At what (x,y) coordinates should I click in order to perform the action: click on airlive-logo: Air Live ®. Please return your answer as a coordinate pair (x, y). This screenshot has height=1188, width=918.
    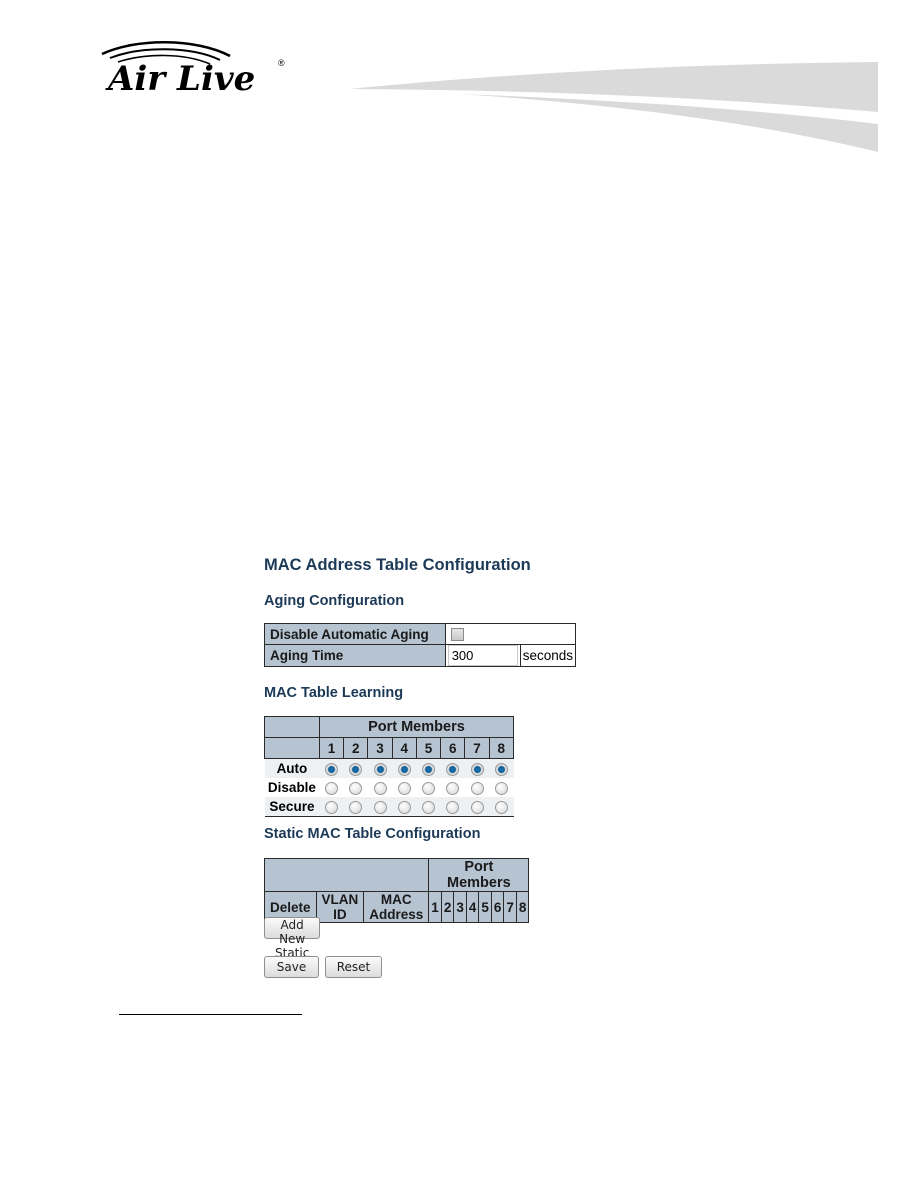
    Looking at the image, I should click on (193, 70).